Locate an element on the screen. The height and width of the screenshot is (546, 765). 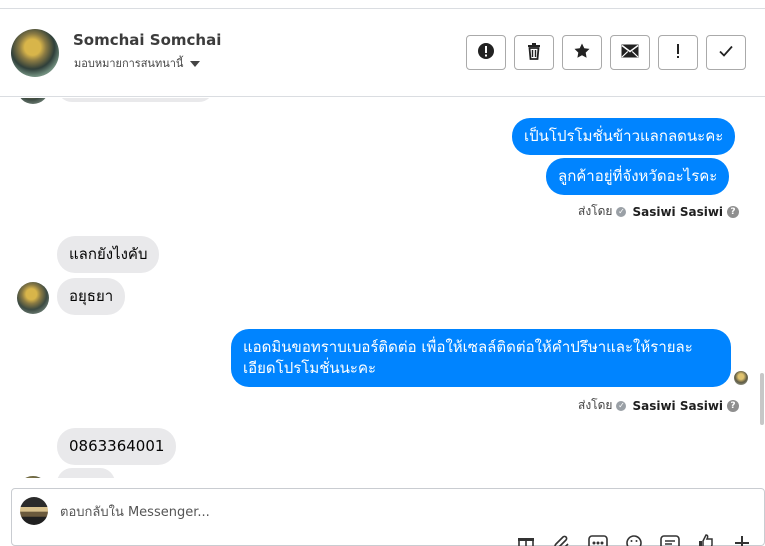
follow-up-button is located at coordinates (678, 52).